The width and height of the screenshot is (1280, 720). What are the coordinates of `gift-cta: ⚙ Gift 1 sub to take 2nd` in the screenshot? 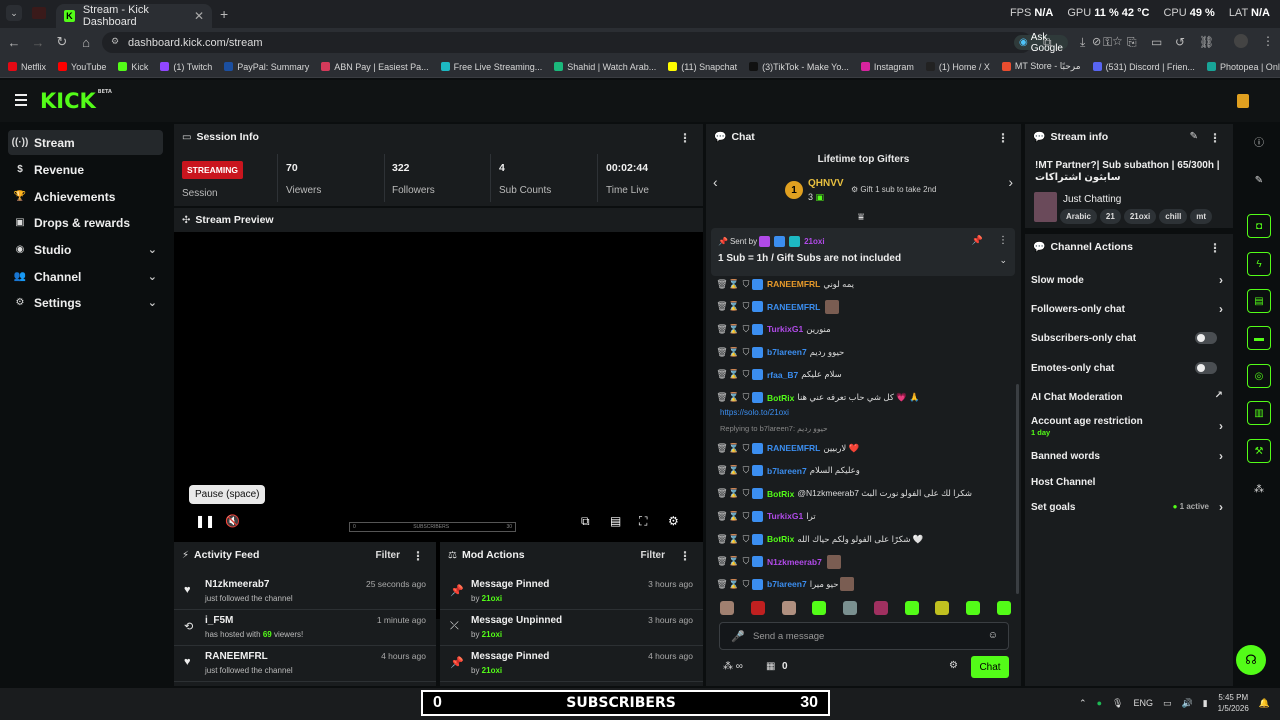 It's located at (893, 189).